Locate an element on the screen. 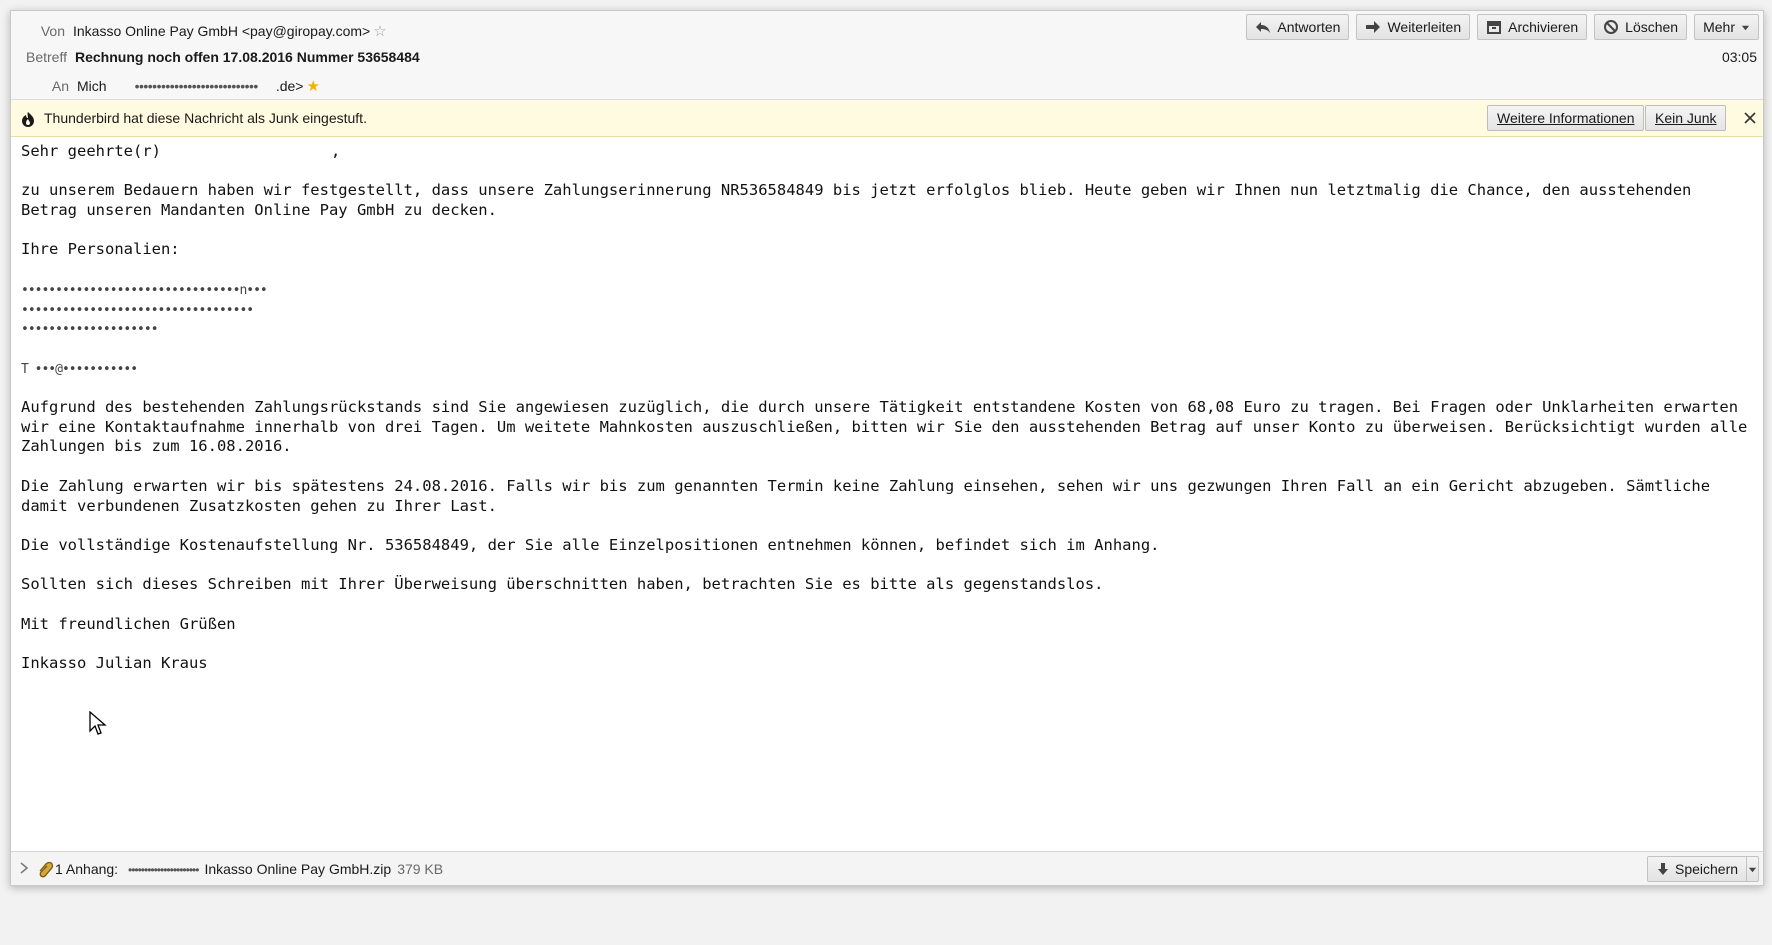  save-main: Speichern is located at coordinates (1698, 869).